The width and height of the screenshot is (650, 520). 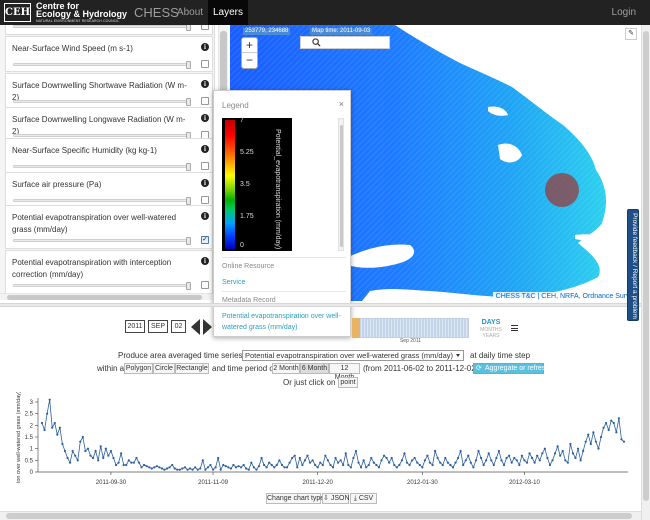 What do you see at coordinates (348, 382) in the screenshot?
I see `point-button: point` at bounding box center [348, 382].